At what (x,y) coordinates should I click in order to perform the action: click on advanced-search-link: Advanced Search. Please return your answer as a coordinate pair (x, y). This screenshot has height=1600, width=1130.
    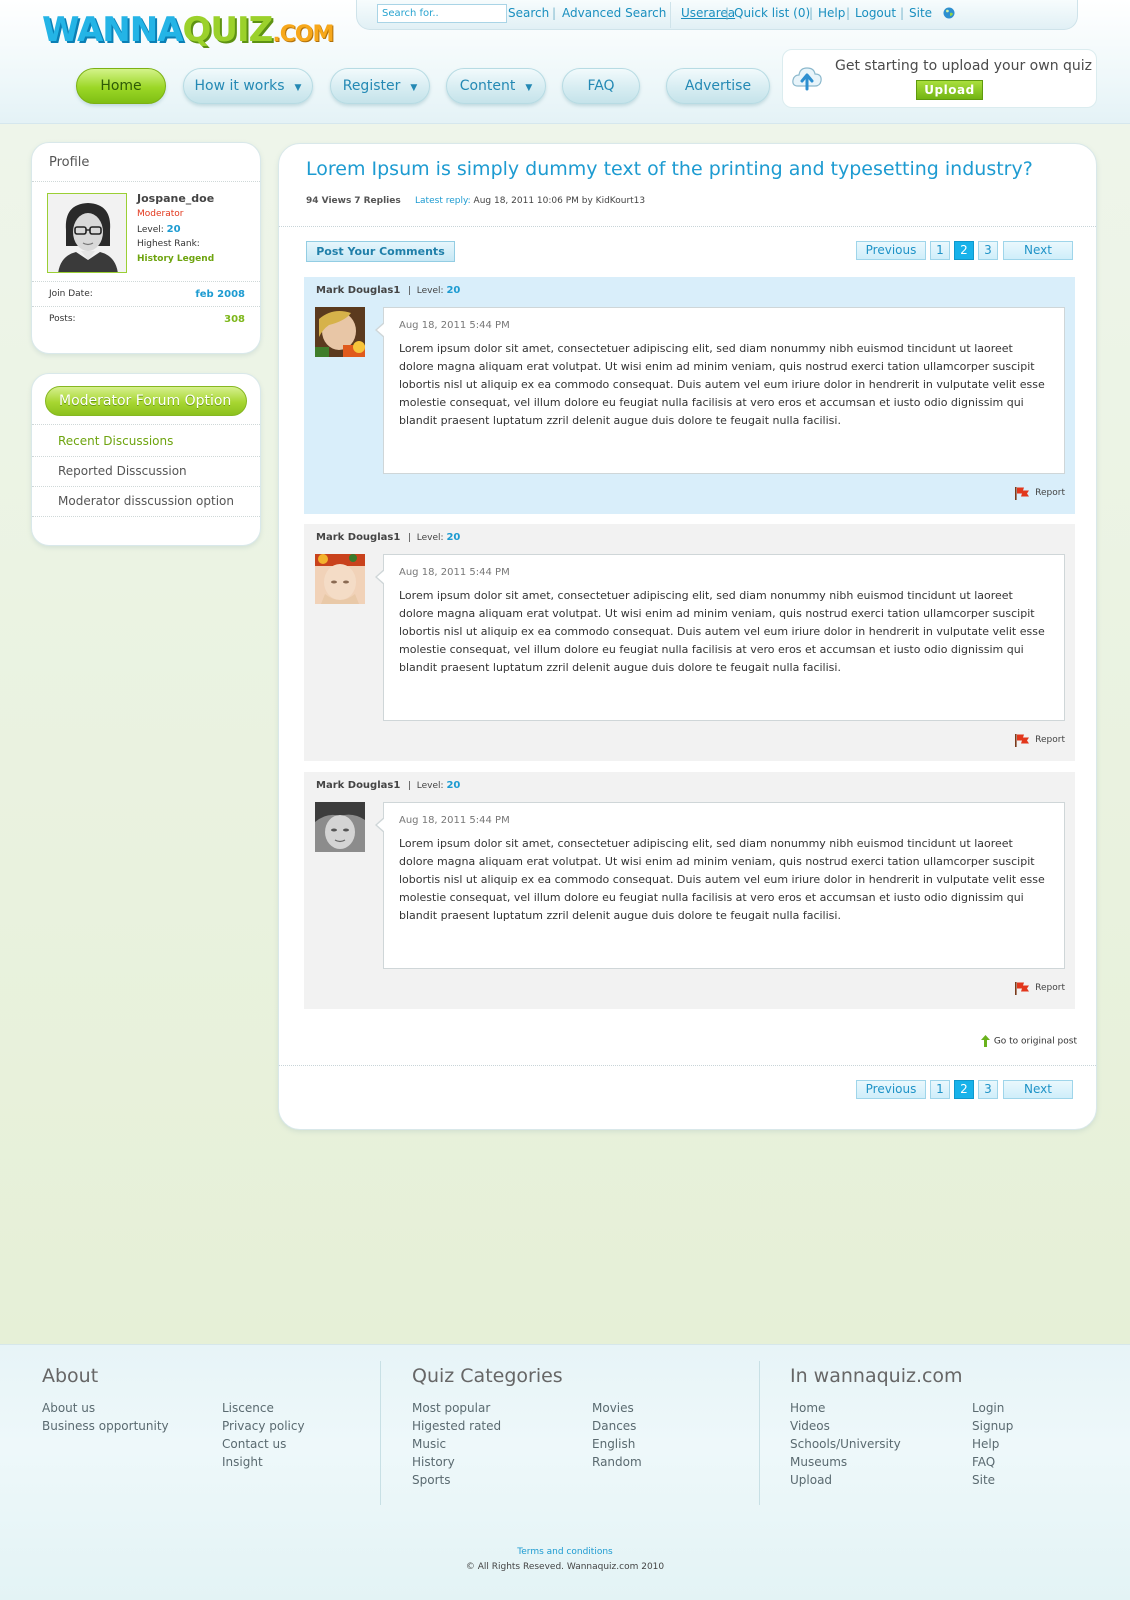
    Looking at the image, I should click on (614, 13).